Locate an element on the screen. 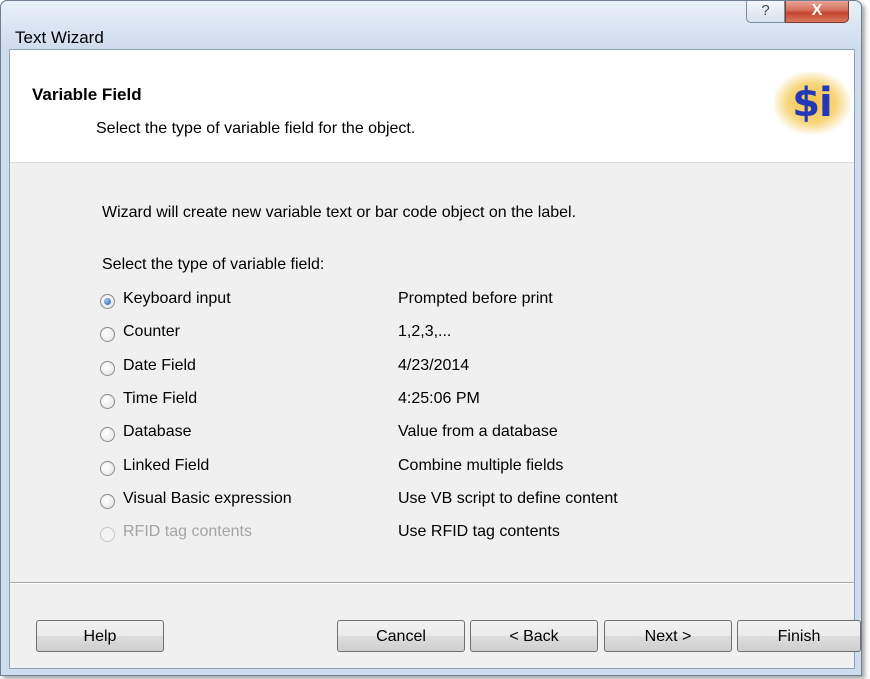 The width and height of the screenshot is (870, 679). cancel-button: Cancel is located at coordinates (401, 636).